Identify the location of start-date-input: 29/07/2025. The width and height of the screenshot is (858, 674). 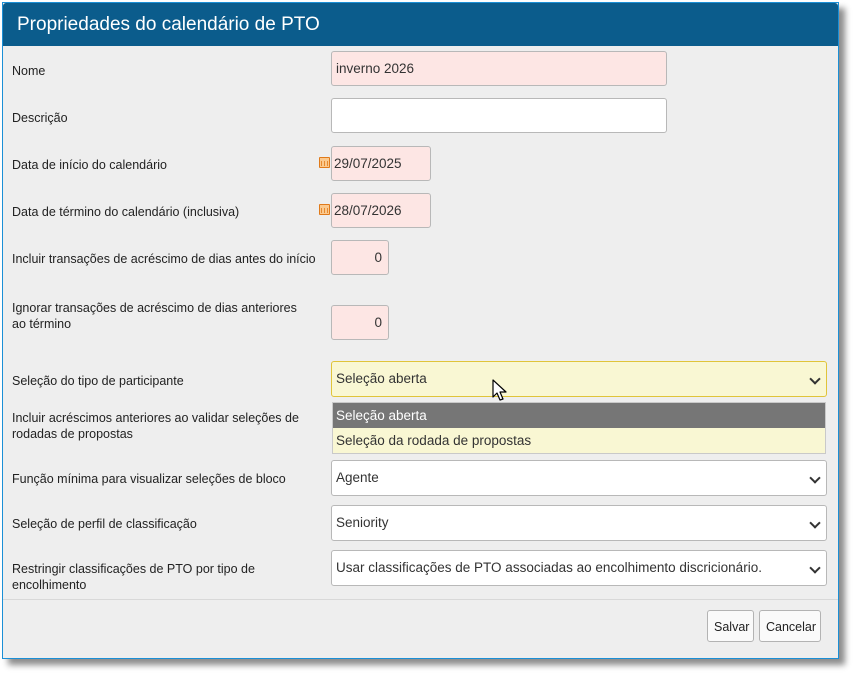
(381, 163).